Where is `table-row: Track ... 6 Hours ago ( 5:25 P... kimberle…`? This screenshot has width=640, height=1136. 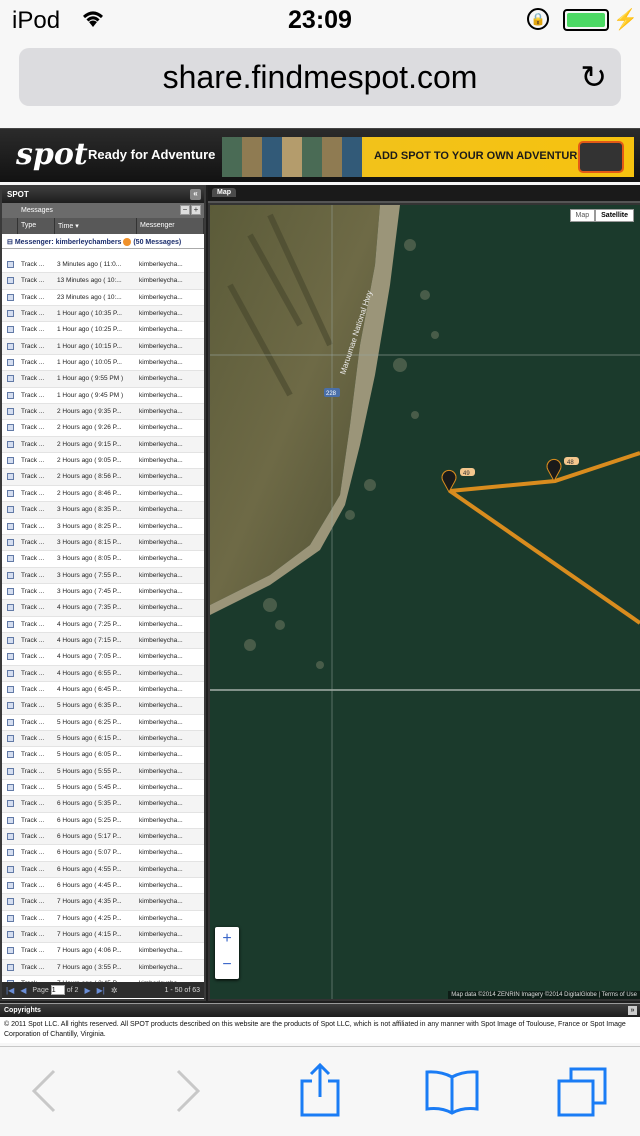
table-row: Track ... 6 Hours ago ( 5:25 P... kimberle… is located at coordinates (103, 821).